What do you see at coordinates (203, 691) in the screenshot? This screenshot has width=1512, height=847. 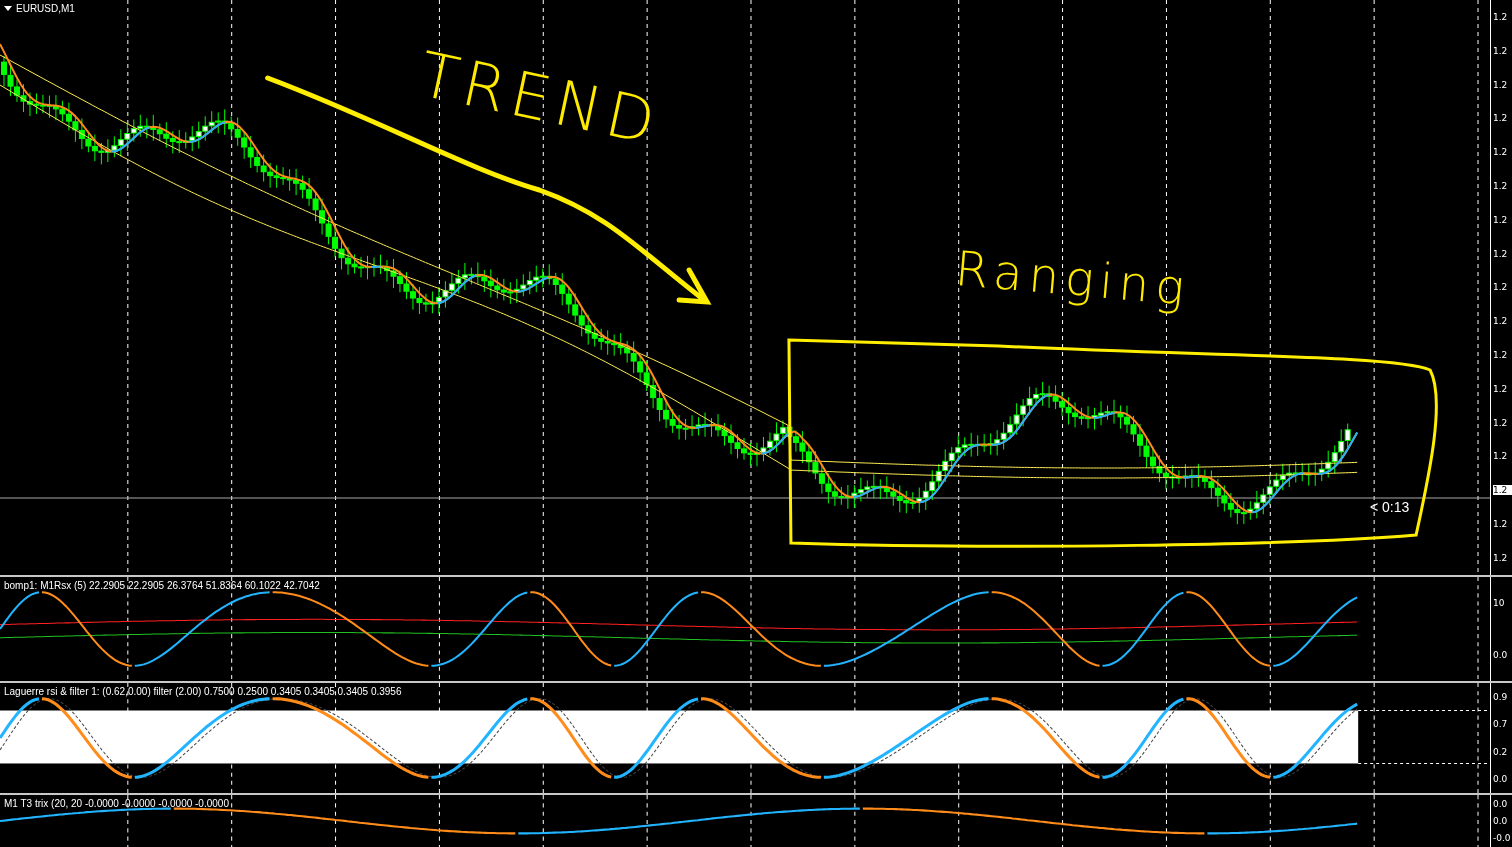 I see `indicator-title: Laguerre rsi & filter 1: (0.62,0.00) filter (2.00) 0.7500 0.2500 0.3405 0.3405 0.3405 0.3956` at bounding box center [203, 691].